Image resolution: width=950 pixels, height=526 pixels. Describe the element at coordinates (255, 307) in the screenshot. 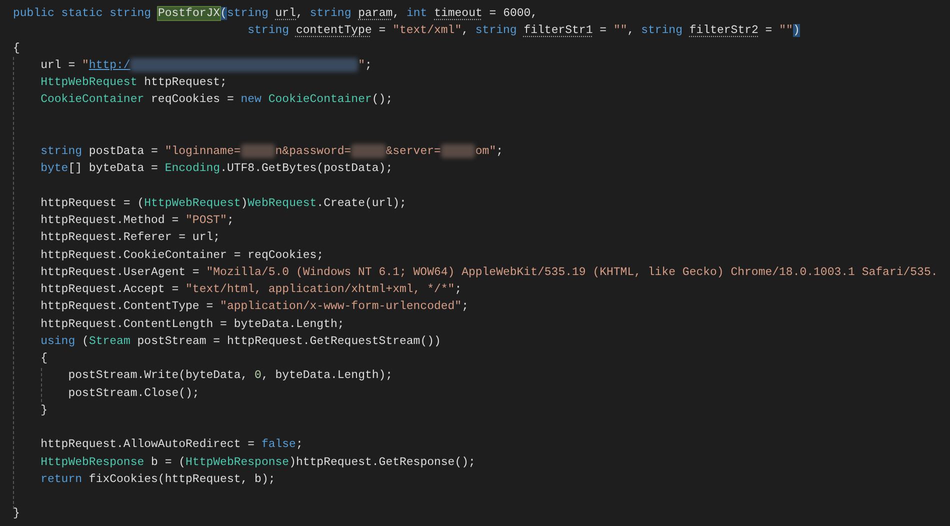

I see `code-line: httpRequest.ContentType = "application/x-www-form-urlencoded";` at that location.